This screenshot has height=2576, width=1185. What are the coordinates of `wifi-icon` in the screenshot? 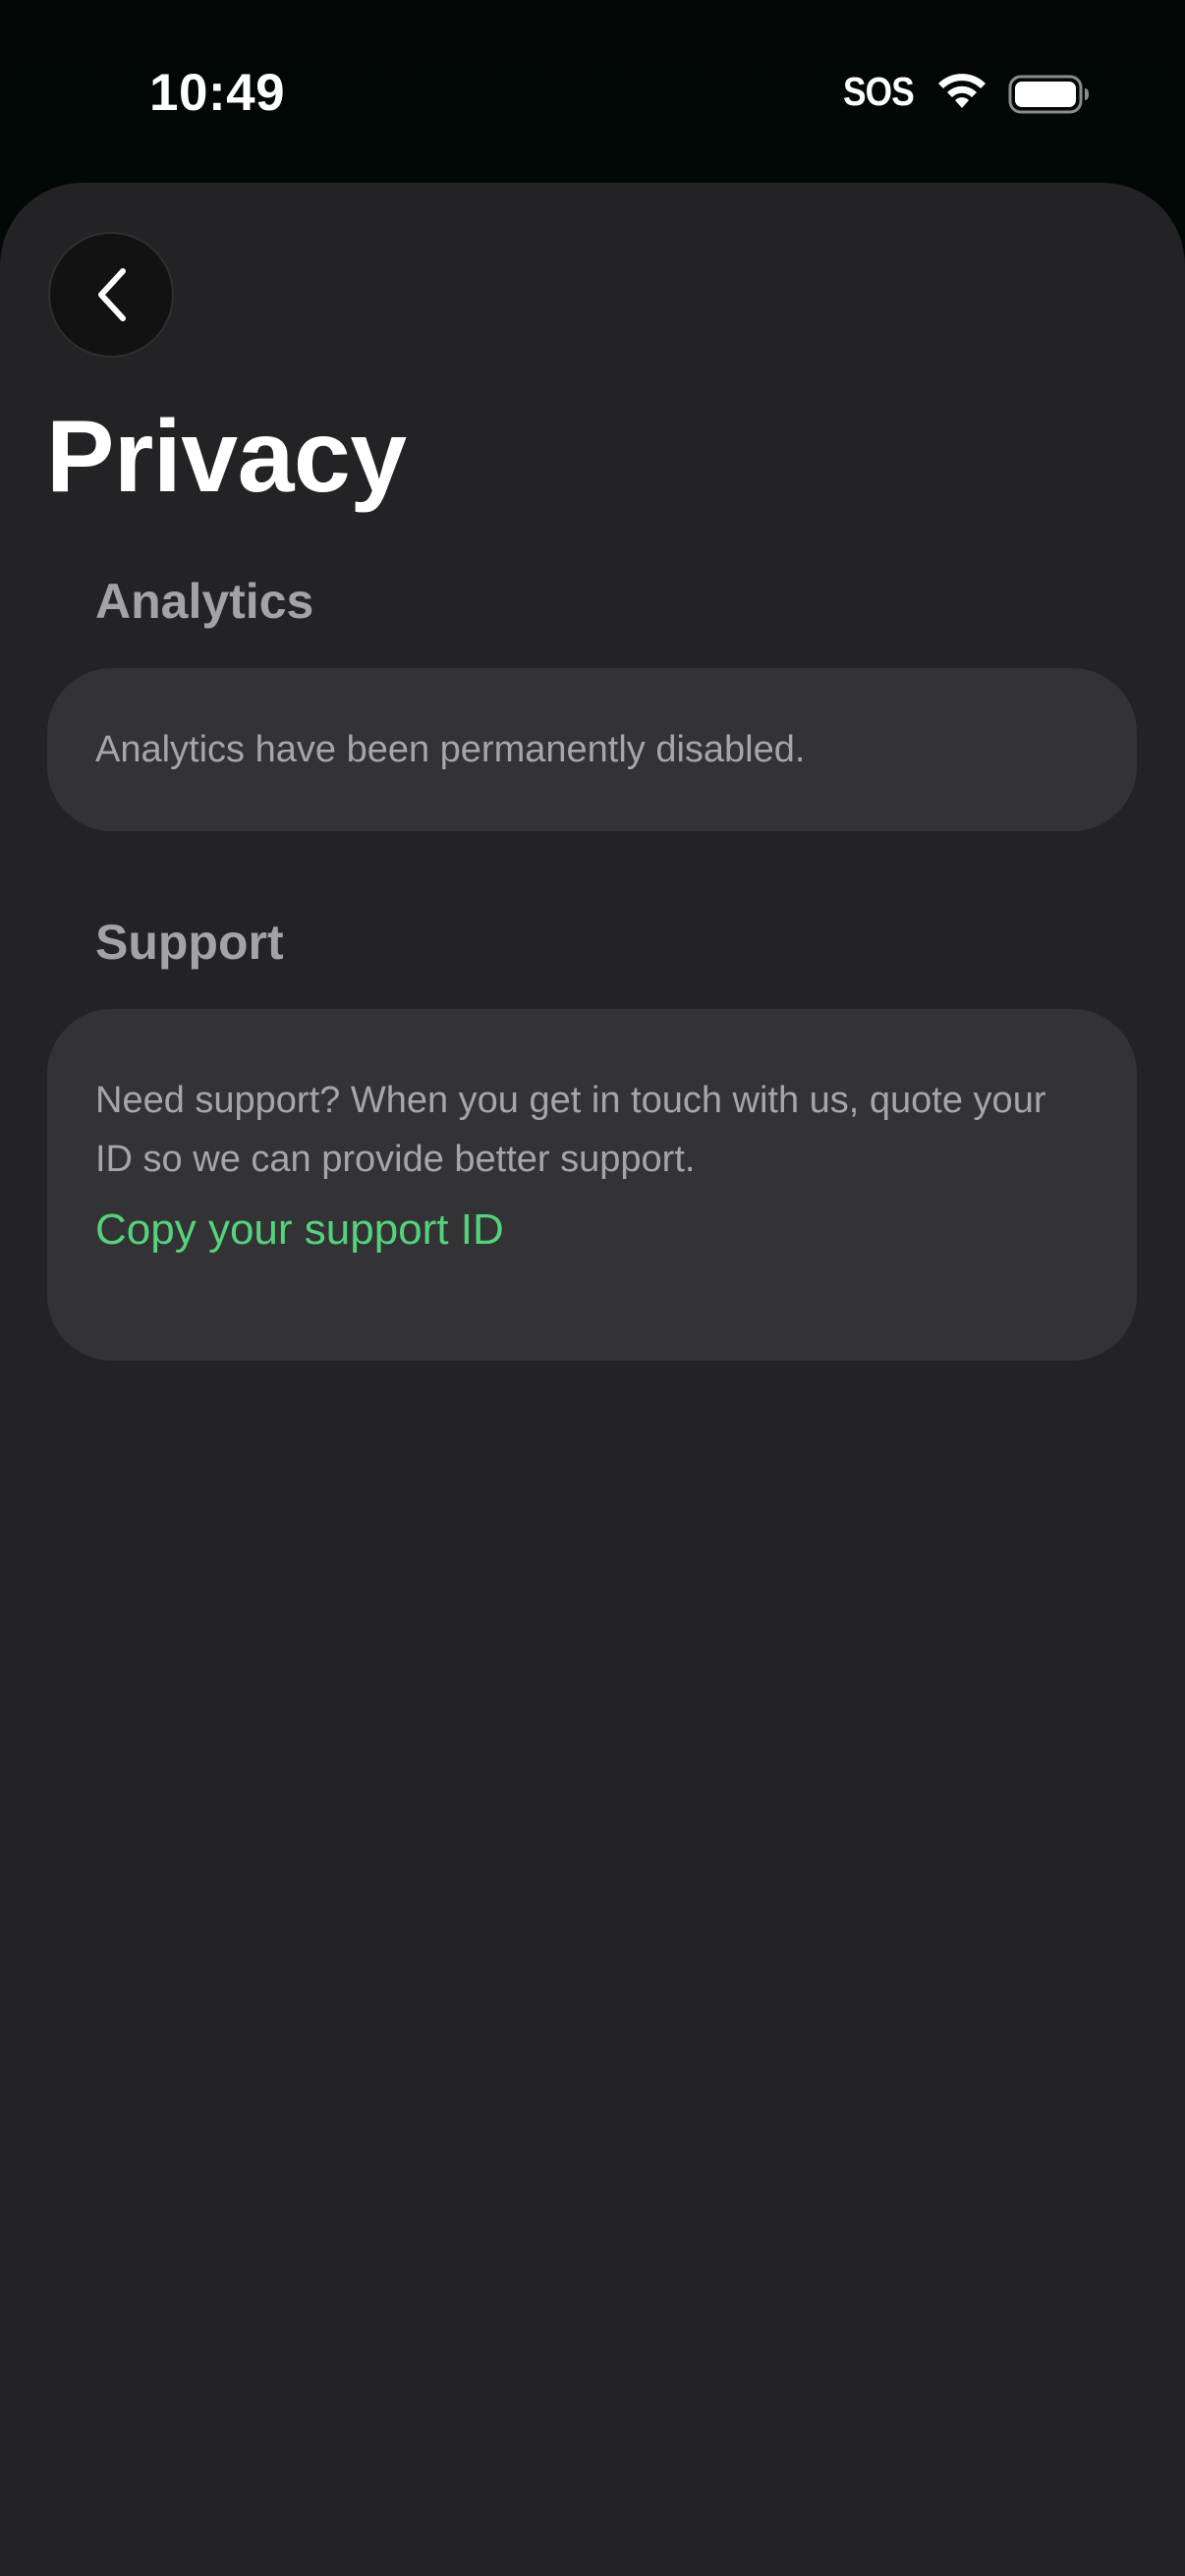 It's located at (962, 90).